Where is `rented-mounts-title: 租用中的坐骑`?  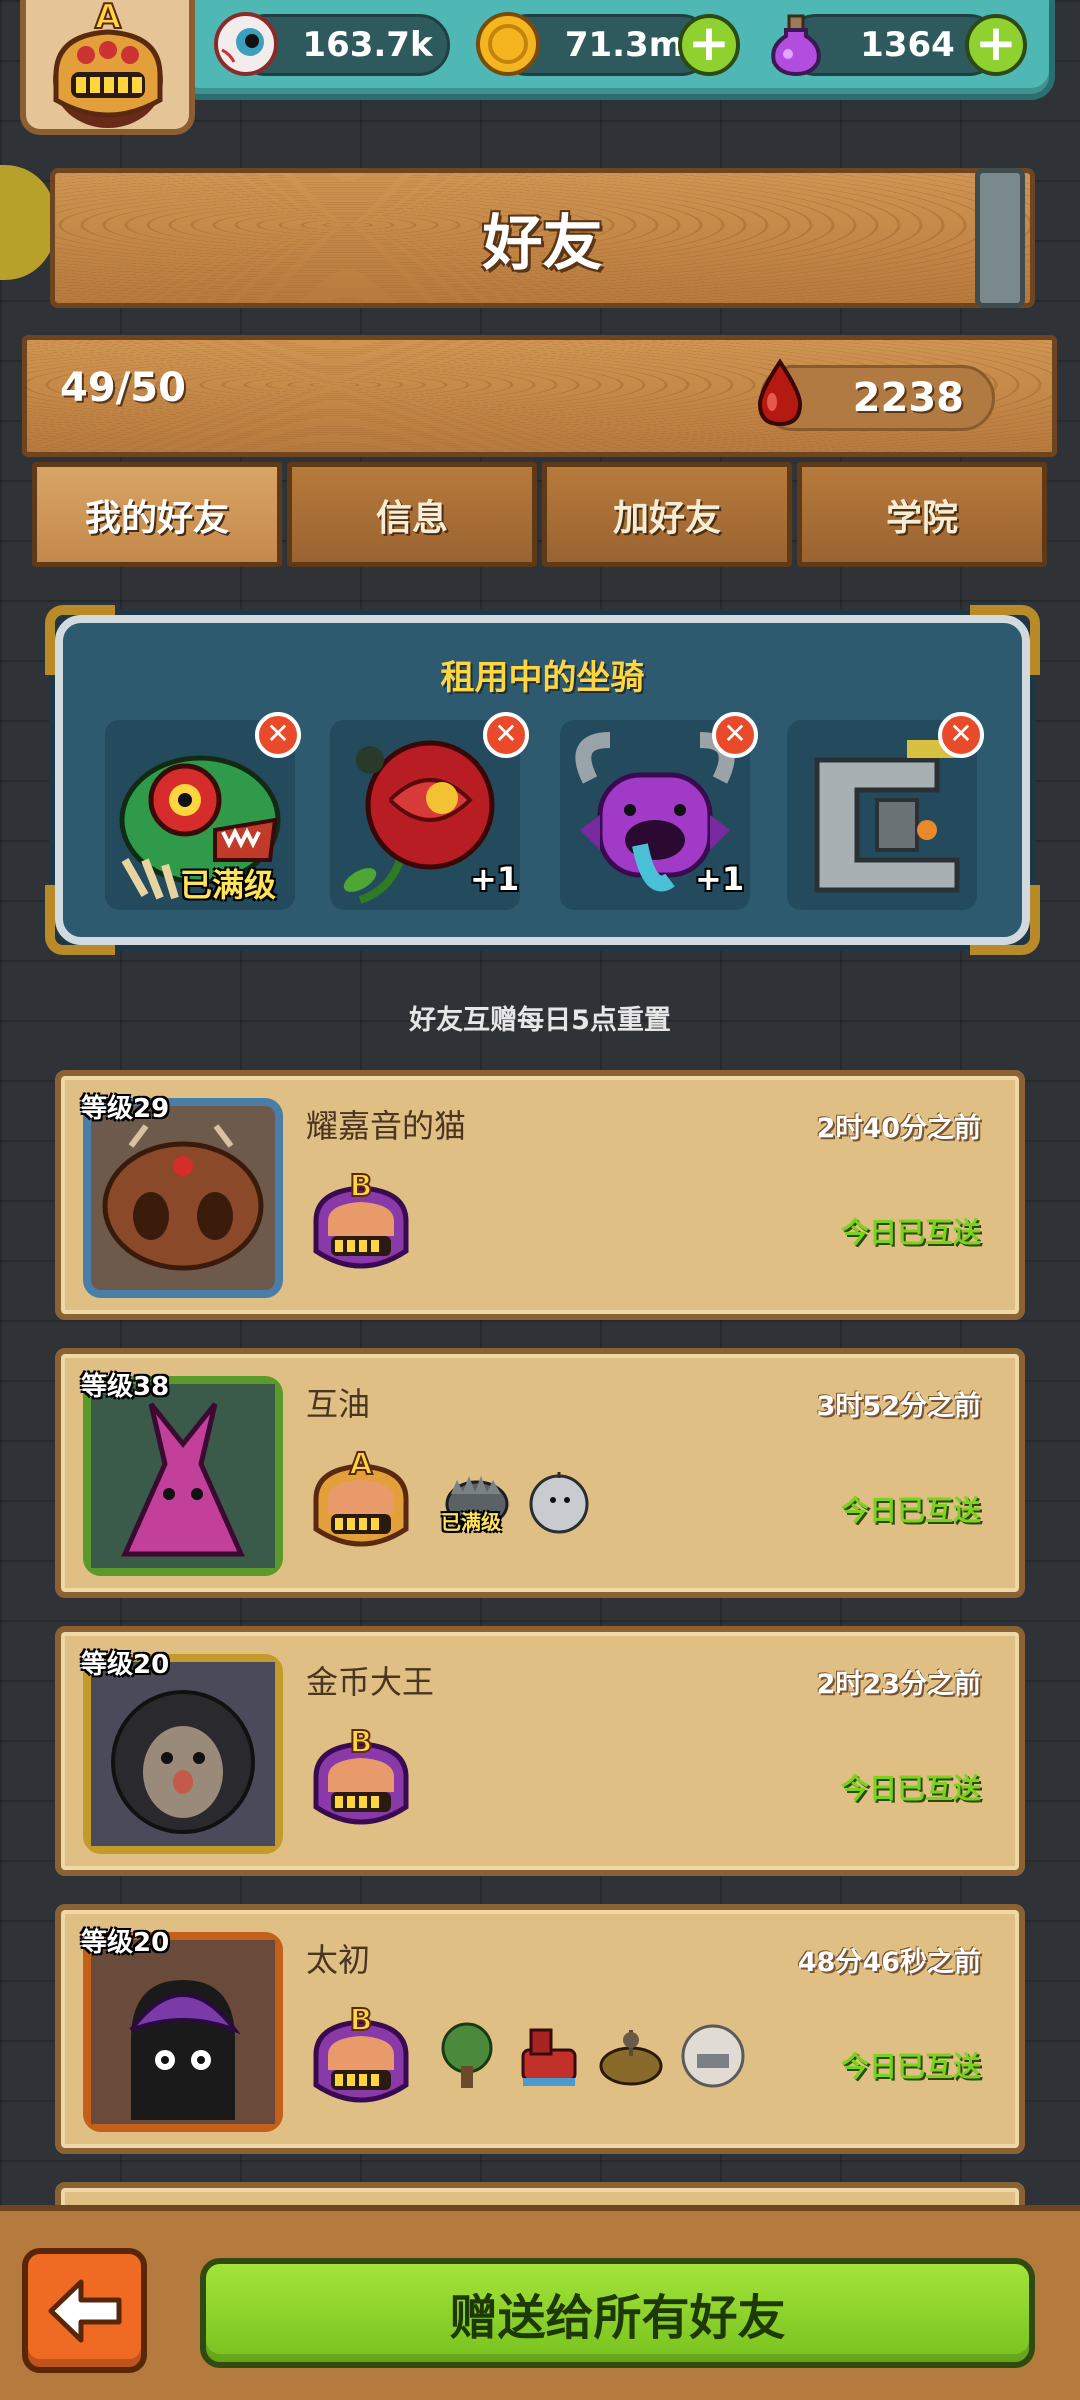
rented-mounts-title: 租用中的坐骑 is located at coordinates (542, 678).